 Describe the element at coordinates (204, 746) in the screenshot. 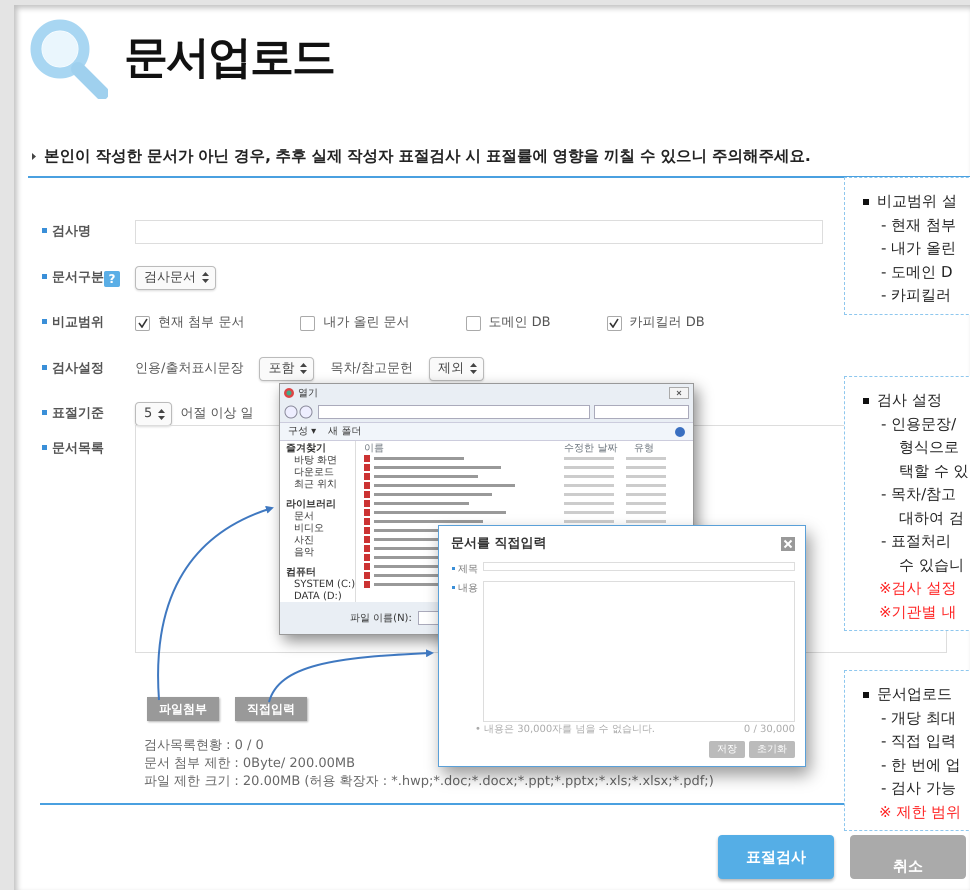

I see `stat-text: 검사목록현황 : 0 / 0` at that location.